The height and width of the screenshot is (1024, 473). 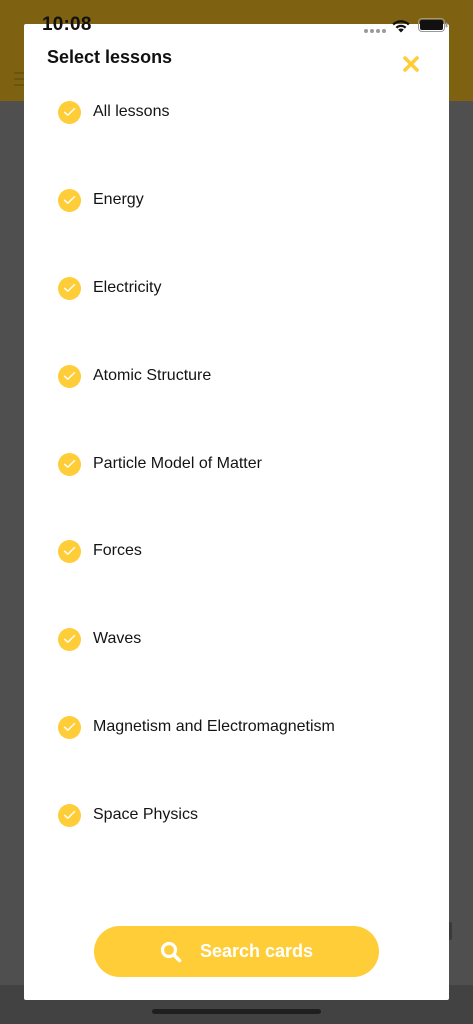 What do you see at coordinates (401, 26) in the screenshot?
I see `wifi-icon` at bounding box center [401, 26].